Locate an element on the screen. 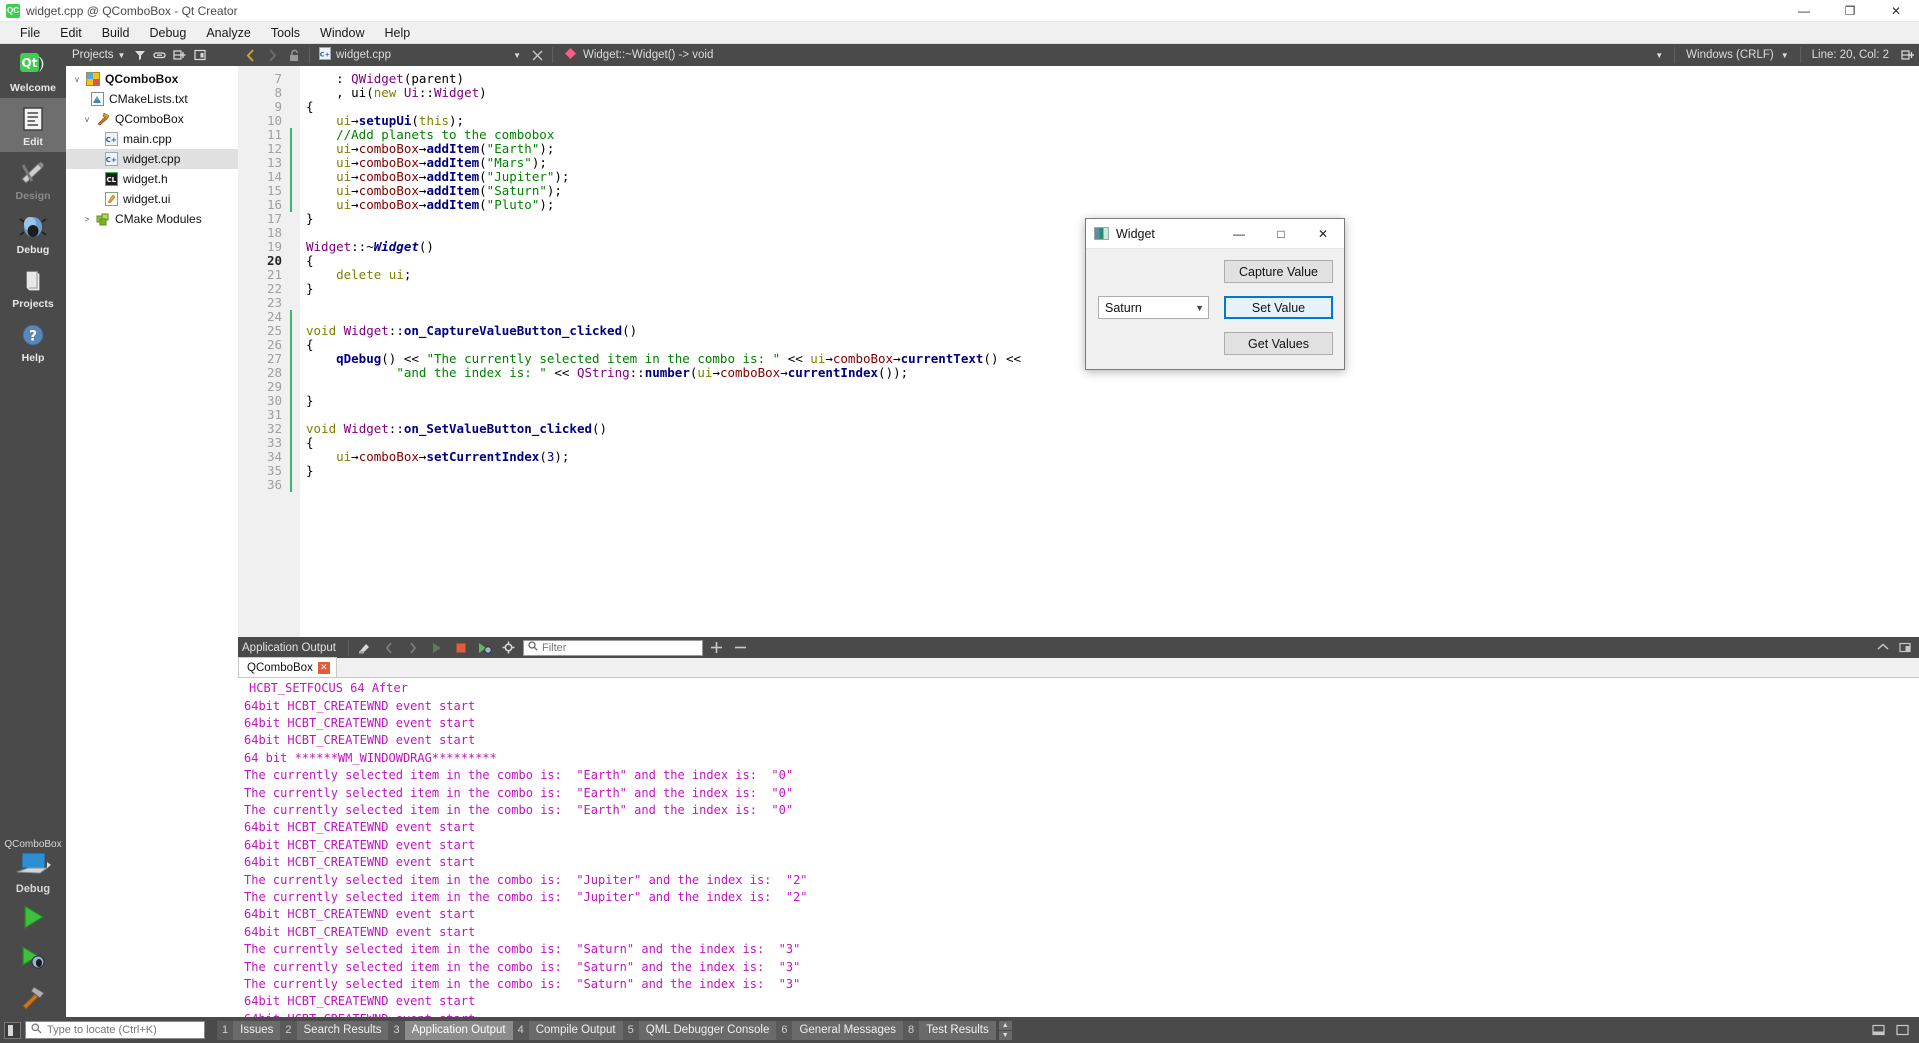 The height and width of the screenshot is (1043, 1919). tree-item-cmake-modules: > CMake Modules is located at coordinates (152, 219).